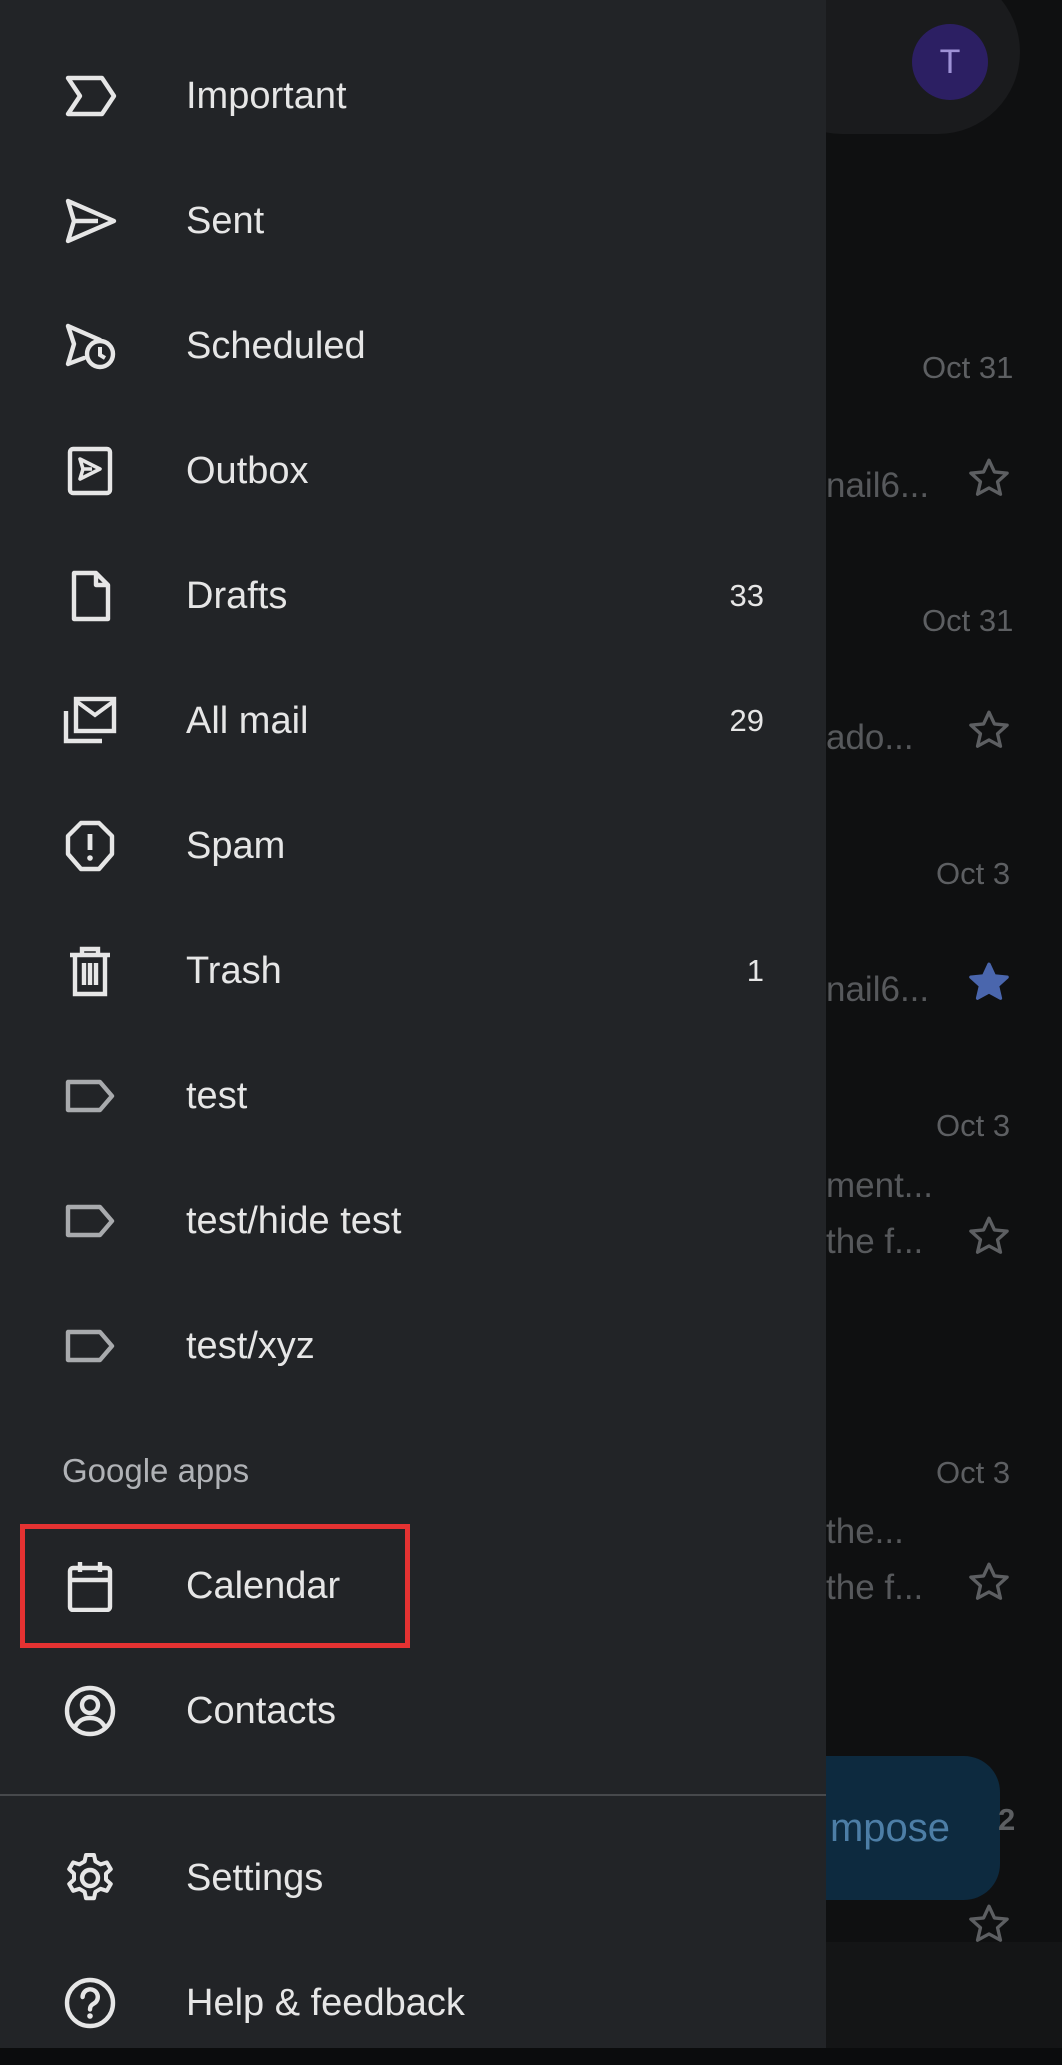 Image resolution: width=1062 pixels, height=2065 pixels. Describe the element at coordinates (889, 1827) in the screenshot. I see `compose-label: mpose` at that location.